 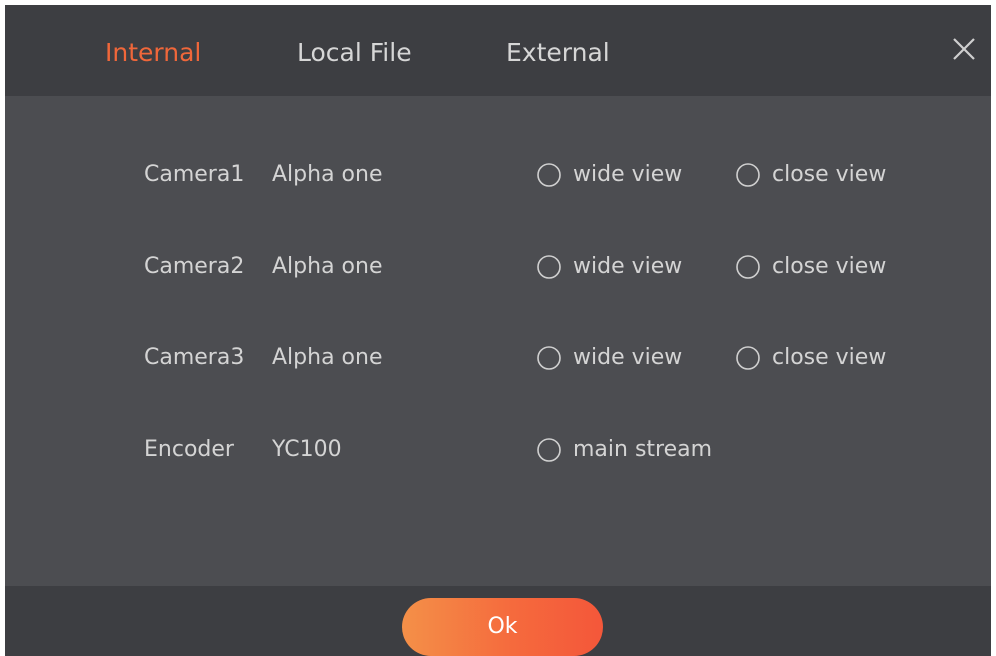 I want to click on tab-local-file: Local File, so click(x=354, y=53).